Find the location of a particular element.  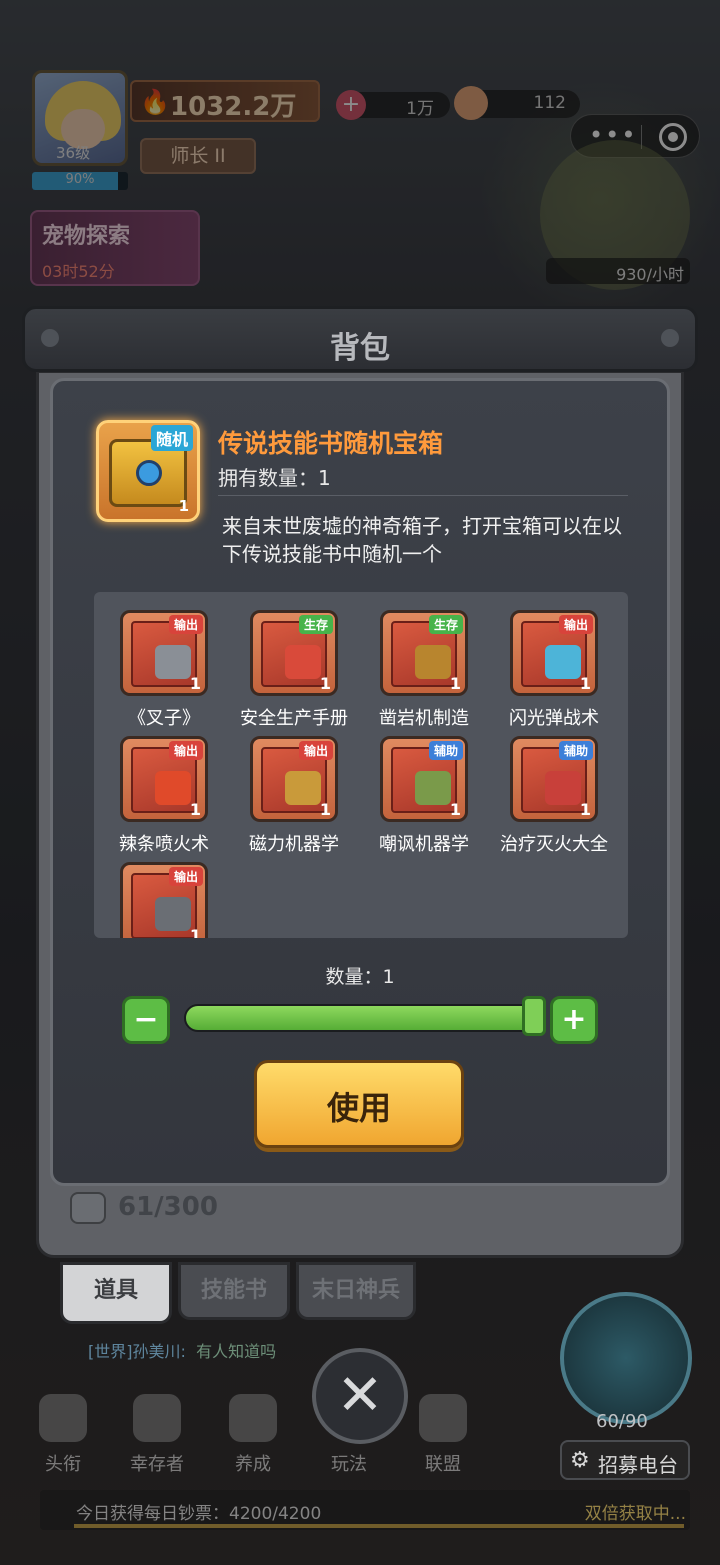

quantity-slider-handle is located at coordinates (534, 1016).